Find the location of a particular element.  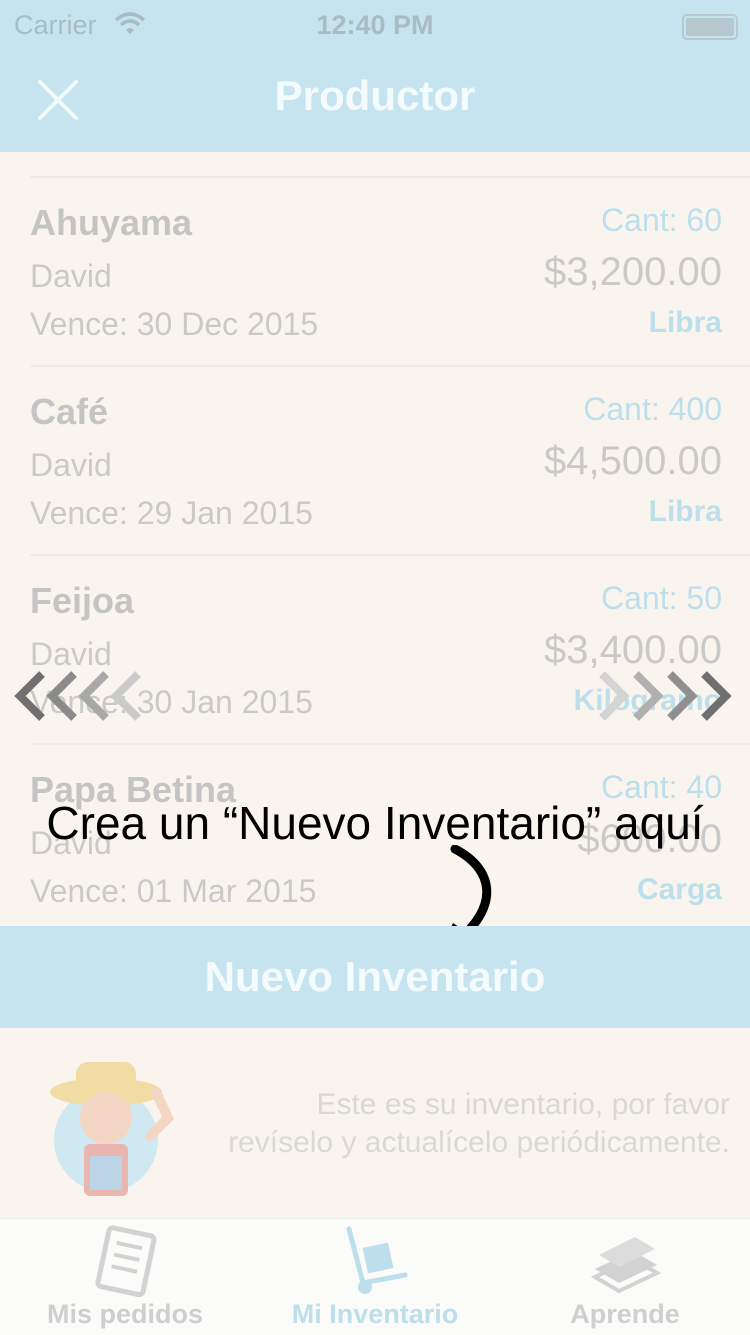

tab-mi-inventario: Mi Inventario is located at coordinates (375, 1277).